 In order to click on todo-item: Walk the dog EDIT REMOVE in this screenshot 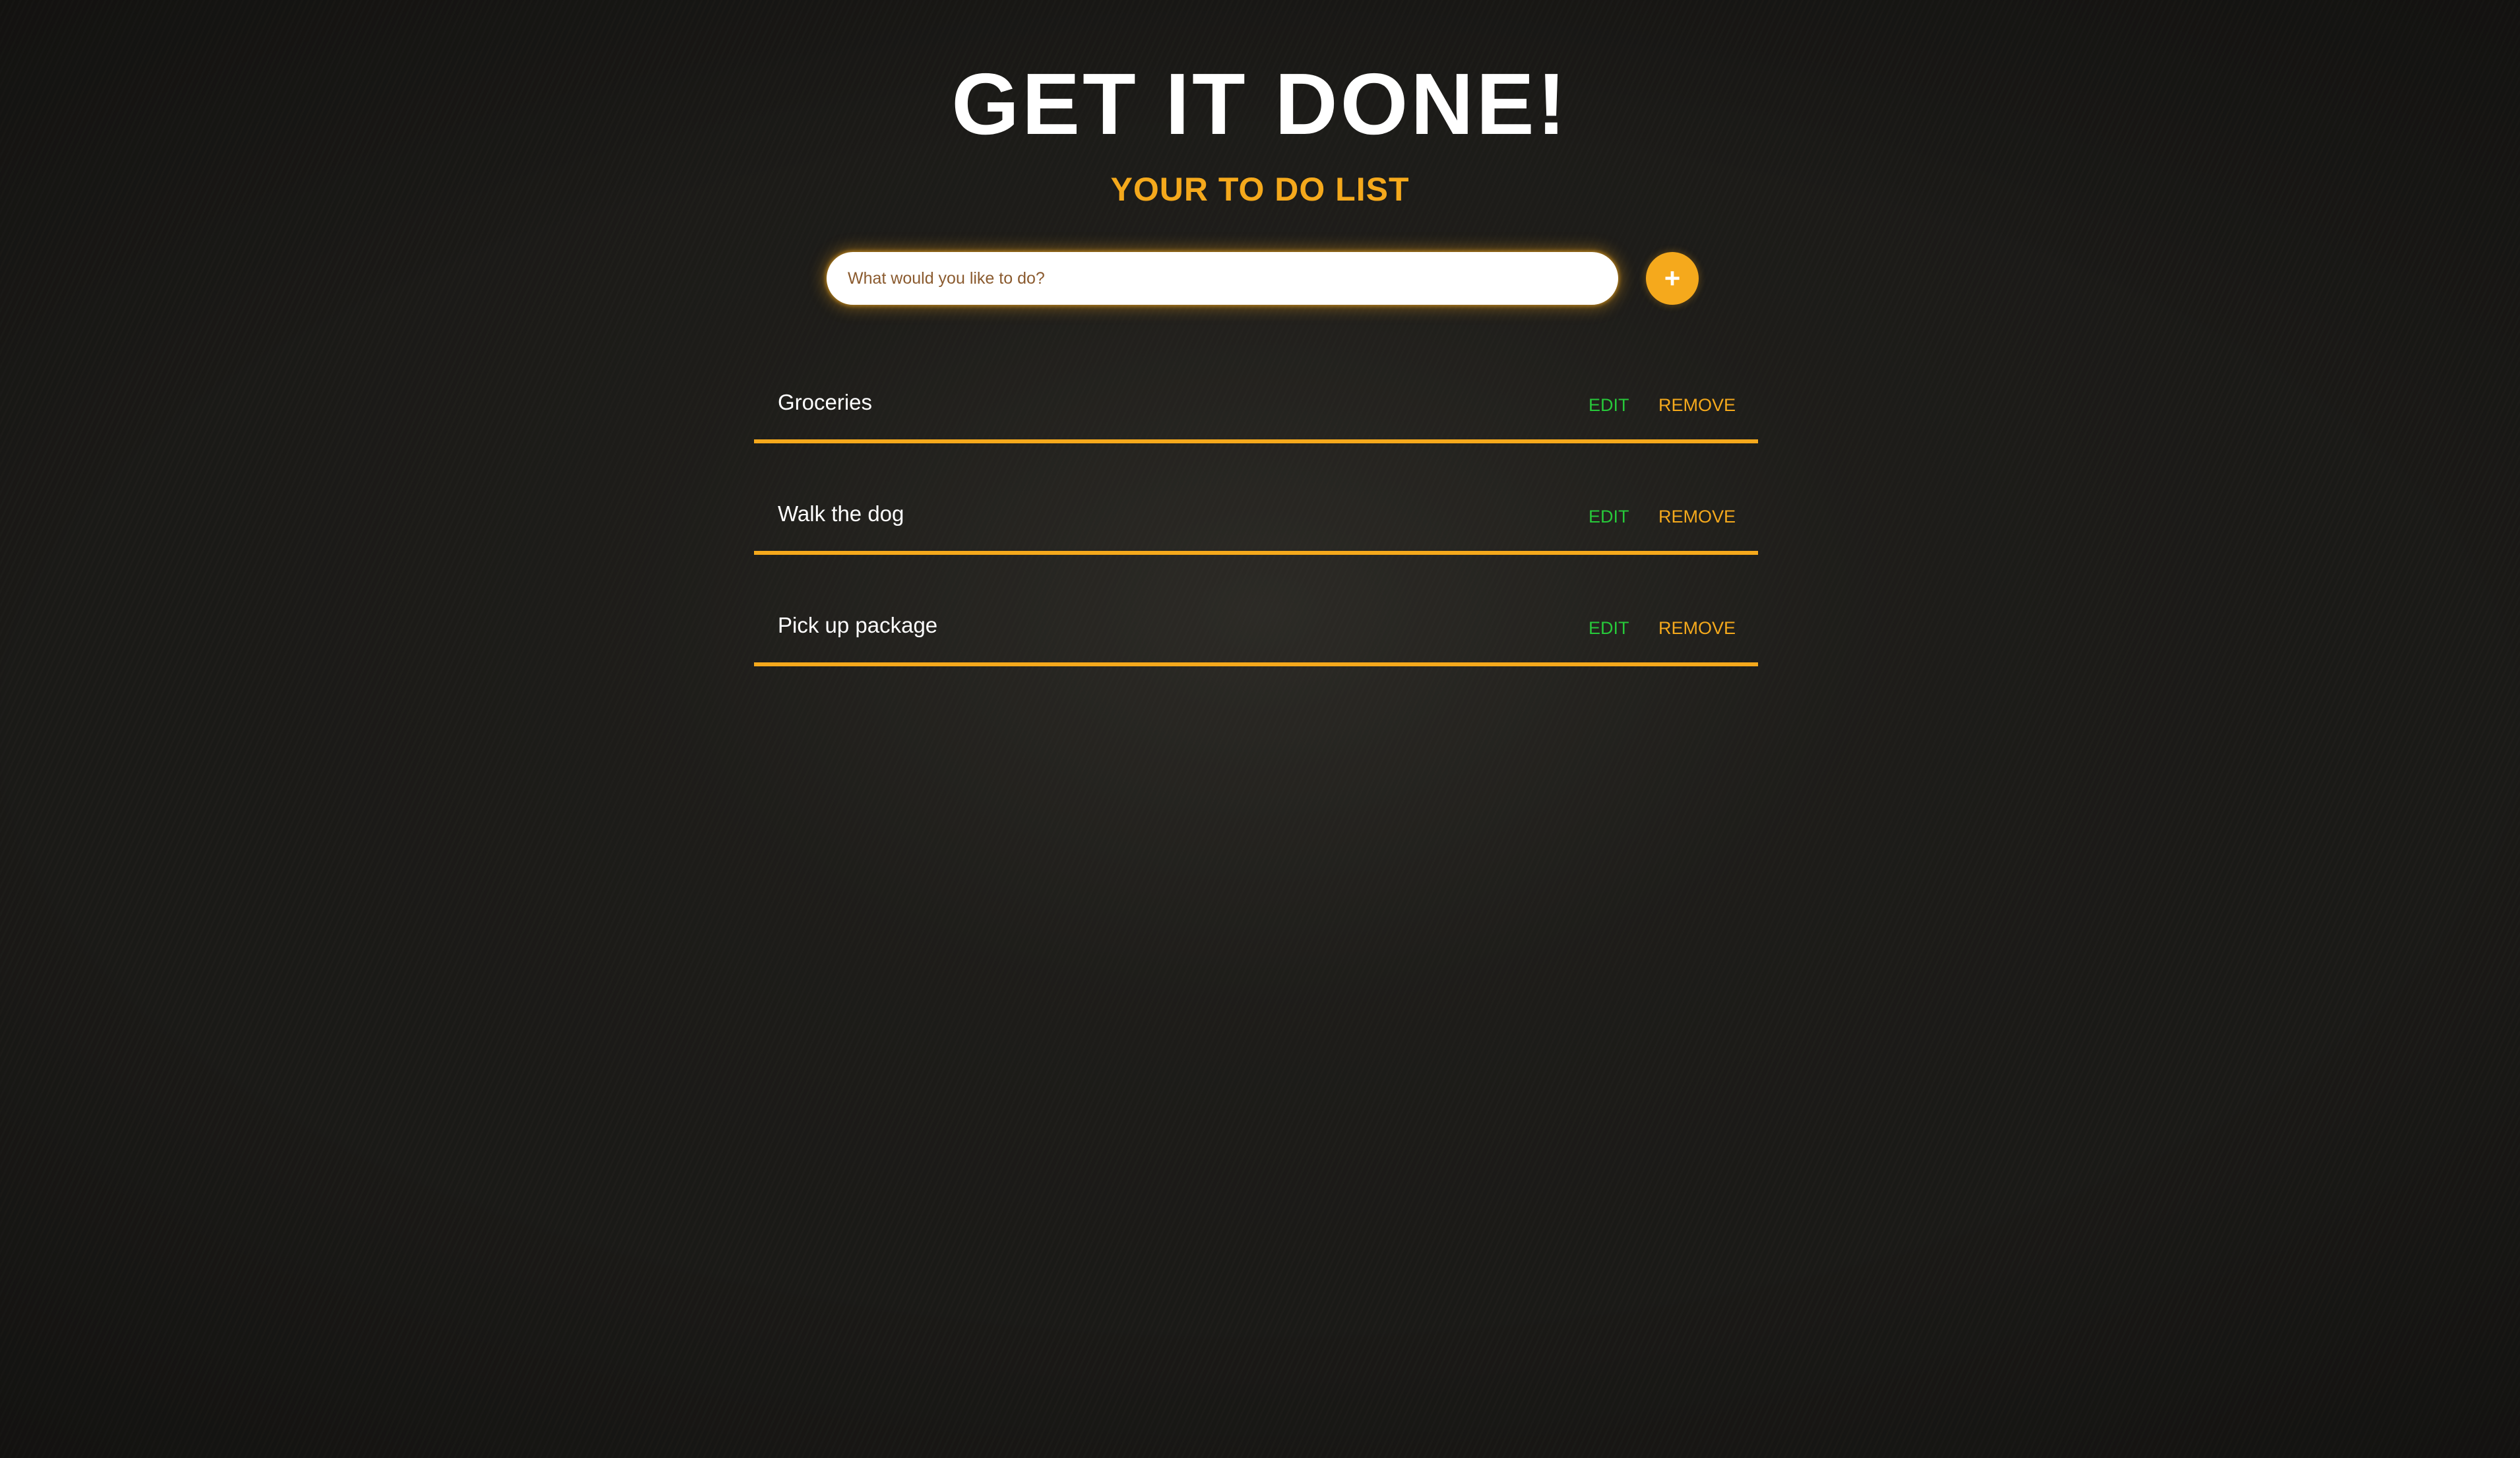, I will do `click(1256, 517)`.